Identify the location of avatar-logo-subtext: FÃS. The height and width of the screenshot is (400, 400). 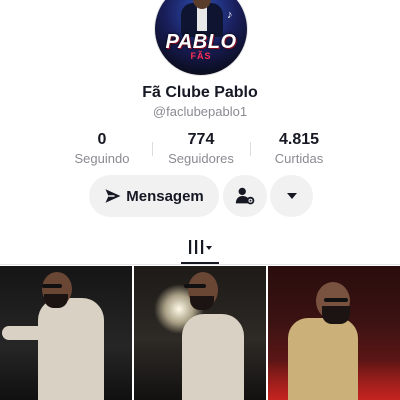
(201, 56).